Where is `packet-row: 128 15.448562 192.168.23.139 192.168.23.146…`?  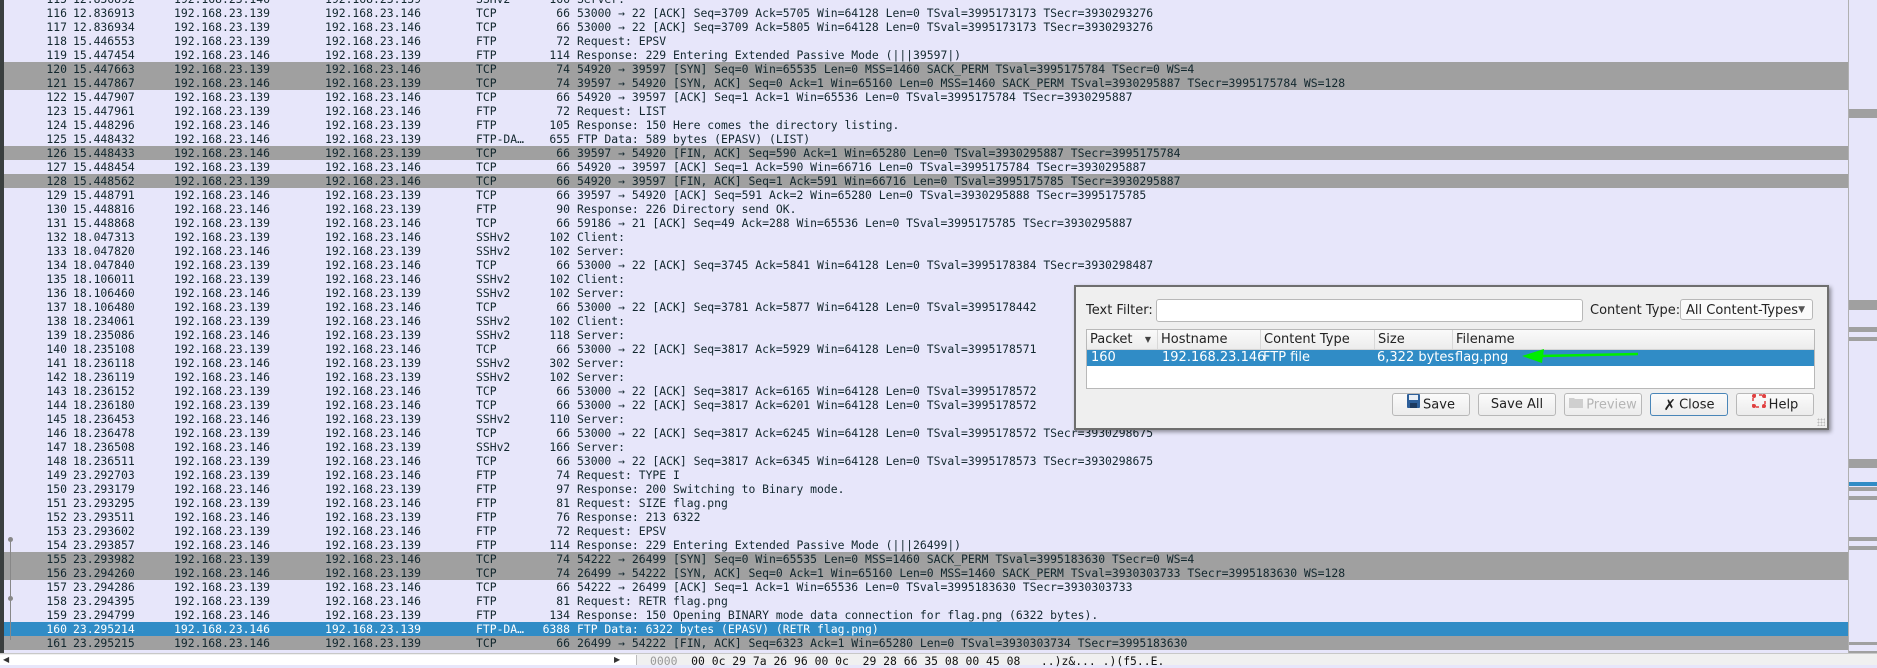
packet-row: 128 15.448562 192.168.23.139 192.168.23.146… is located at coordinates (926, 181).